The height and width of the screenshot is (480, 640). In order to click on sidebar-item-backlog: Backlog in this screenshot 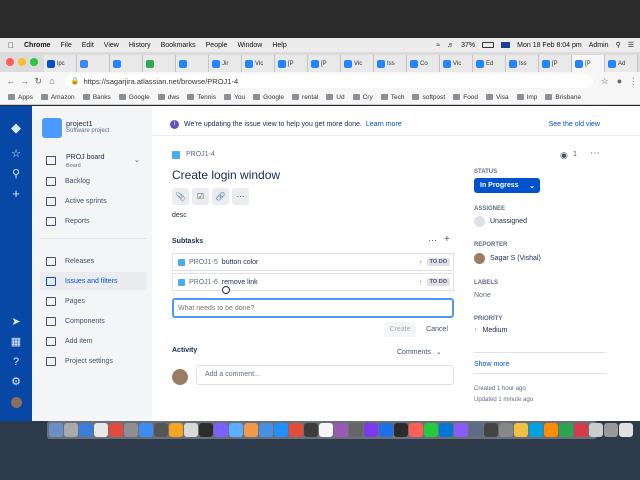, I will do `click(93, 181)`.